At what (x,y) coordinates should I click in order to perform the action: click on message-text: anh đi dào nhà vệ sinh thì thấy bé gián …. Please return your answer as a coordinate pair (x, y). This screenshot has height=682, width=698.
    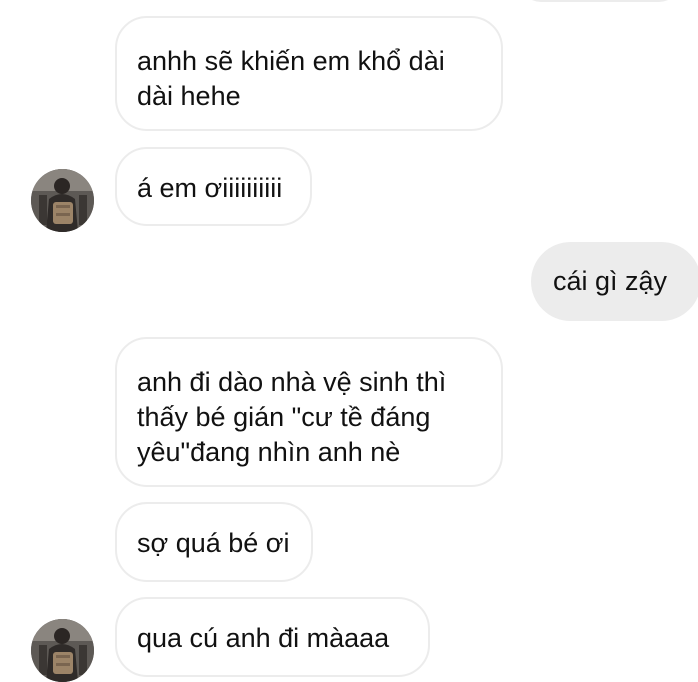
    Looking at the image, I should click on (292, 417).